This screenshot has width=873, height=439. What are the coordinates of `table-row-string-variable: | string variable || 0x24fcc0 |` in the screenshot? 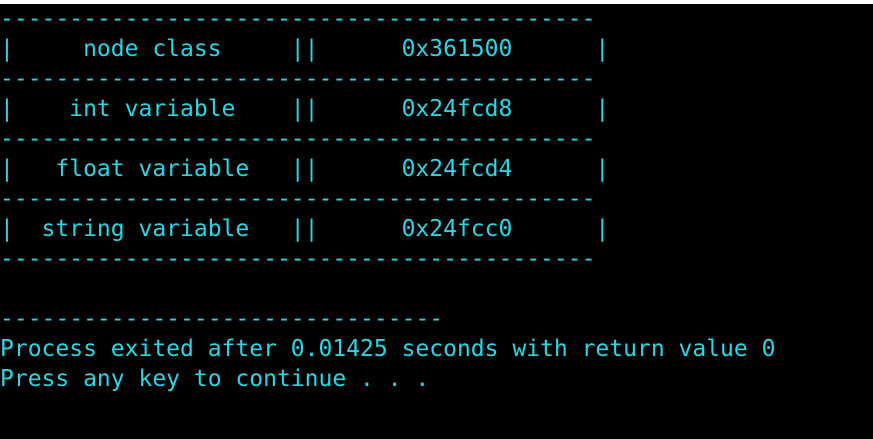 It's located at (305, 229).